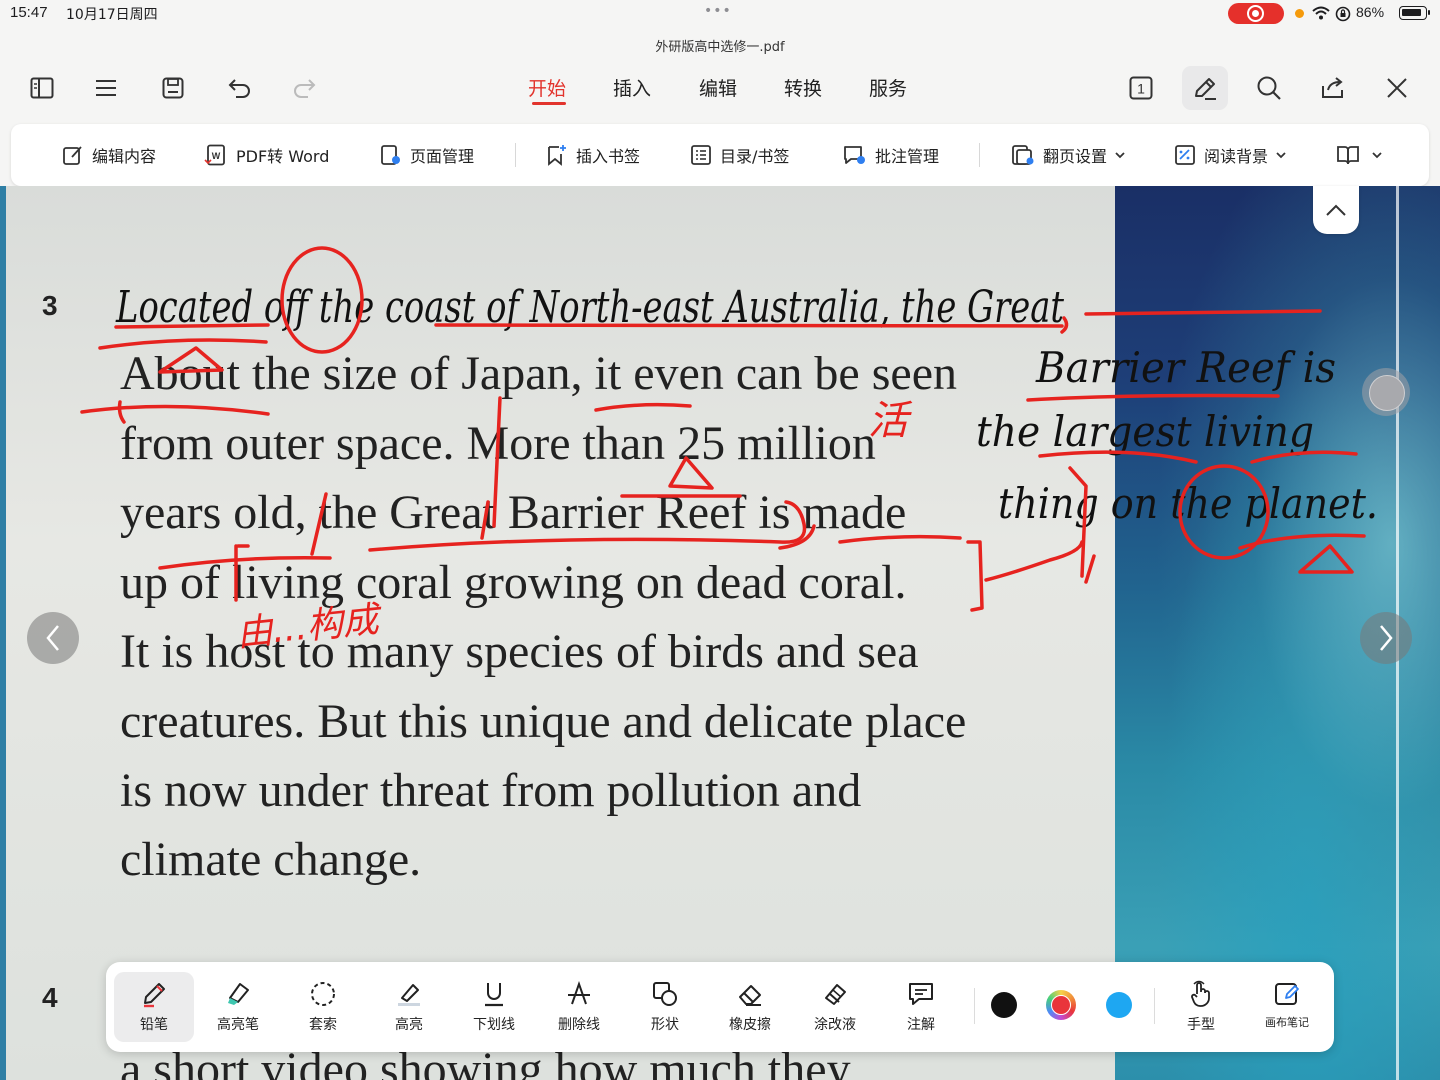 This screenshot has height=1080, width=1440. Describe the element at coordinates (979, 155) in the screenshot. I see `ribbon-divider` at that location.